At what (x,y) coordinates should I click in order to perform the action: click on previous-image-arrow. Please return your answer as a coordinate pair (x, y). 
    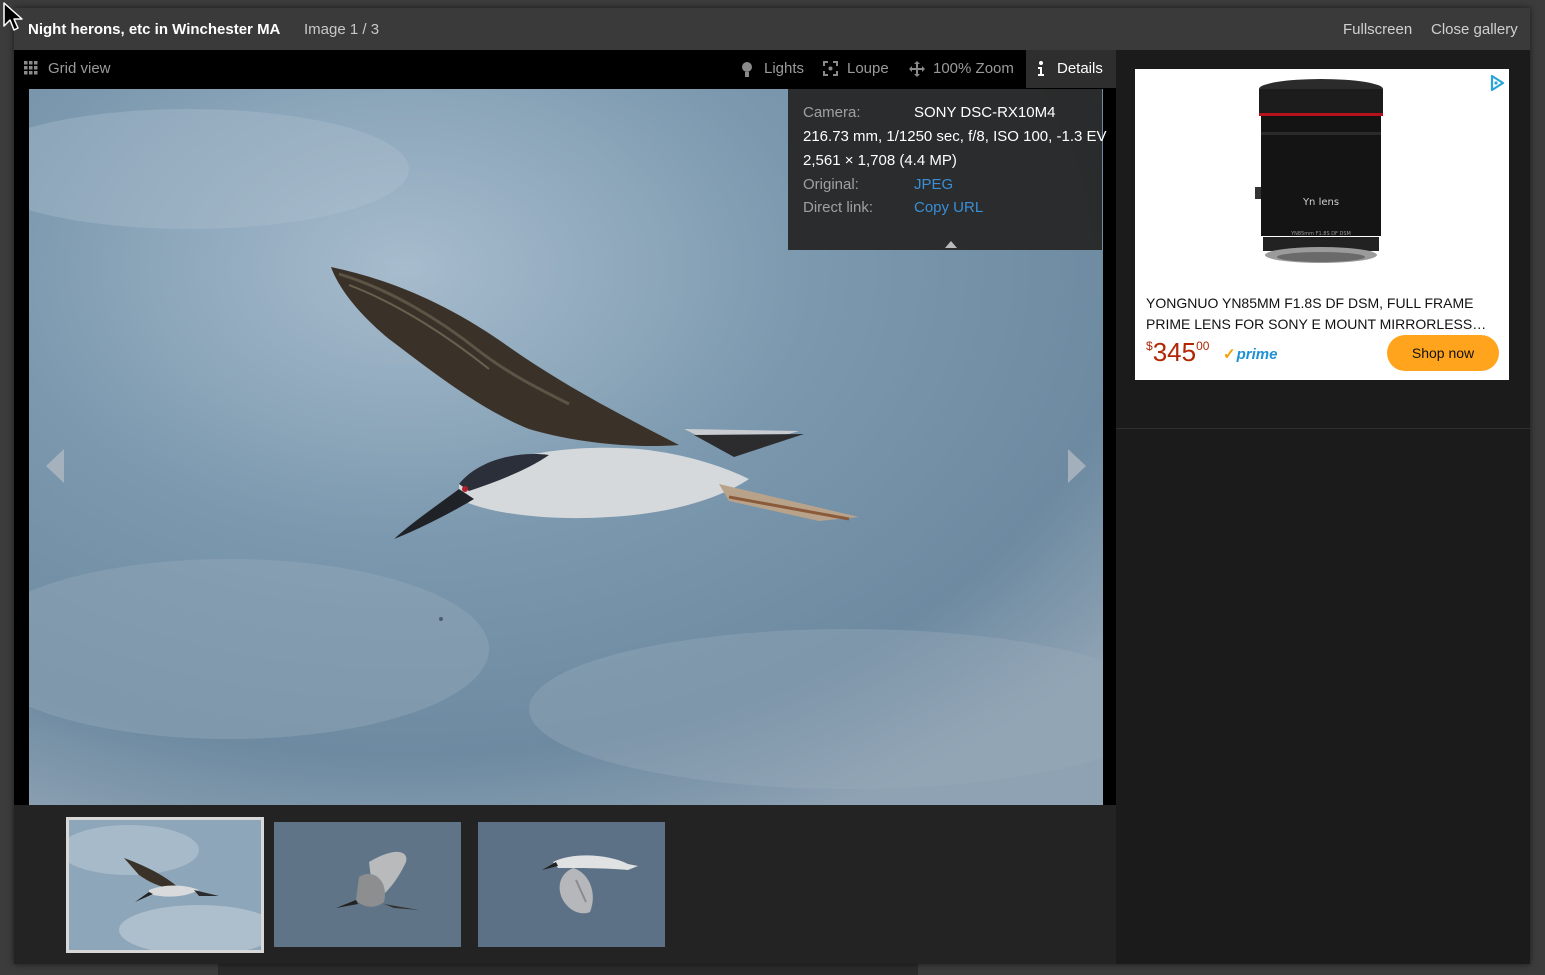
    Looking at the image, I should click on (55, 468).